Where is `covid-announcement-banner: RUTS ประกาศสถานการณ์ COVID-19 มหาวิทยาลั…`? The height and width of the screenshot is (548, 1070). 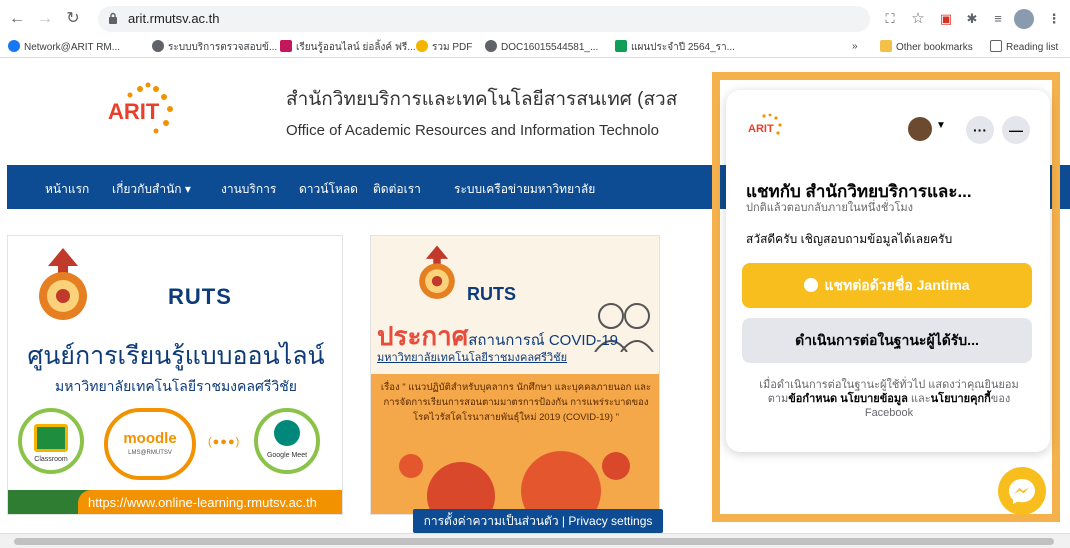
covid-announcement-banner: RUTS ประกาศสถานการณ์ COVID-19 มหาวิทยาลั… is located at coordinates (515, 375).